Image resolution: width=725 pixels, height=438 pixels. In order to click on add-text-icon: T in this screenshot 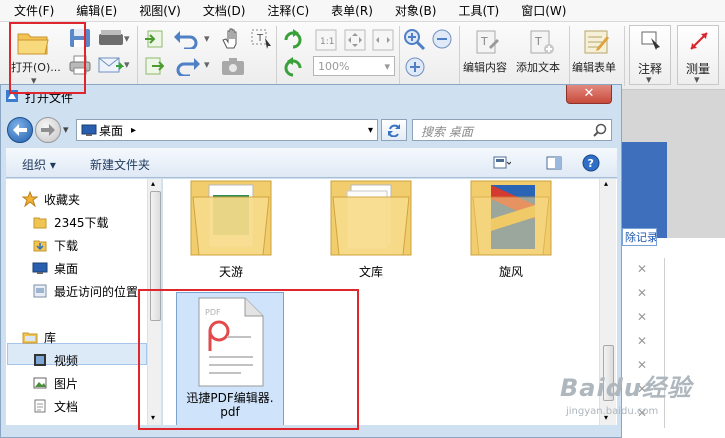, I will do `click(542, 42)`.